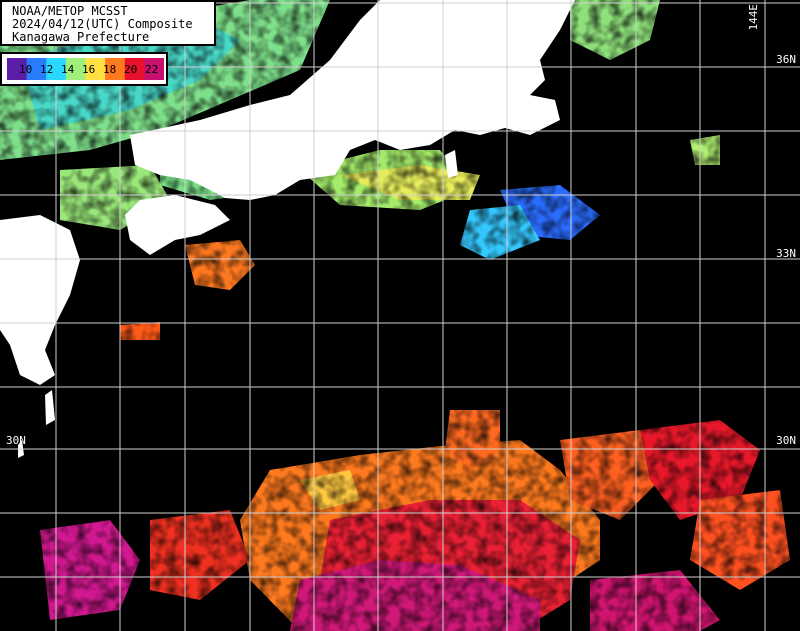 This screenshot has width=800, height=631. What do you see at coordinates (81, 37) in the screenshot?
I see `title-line-3: Kanagawa Prefecture` at bounding box center [81, 37].